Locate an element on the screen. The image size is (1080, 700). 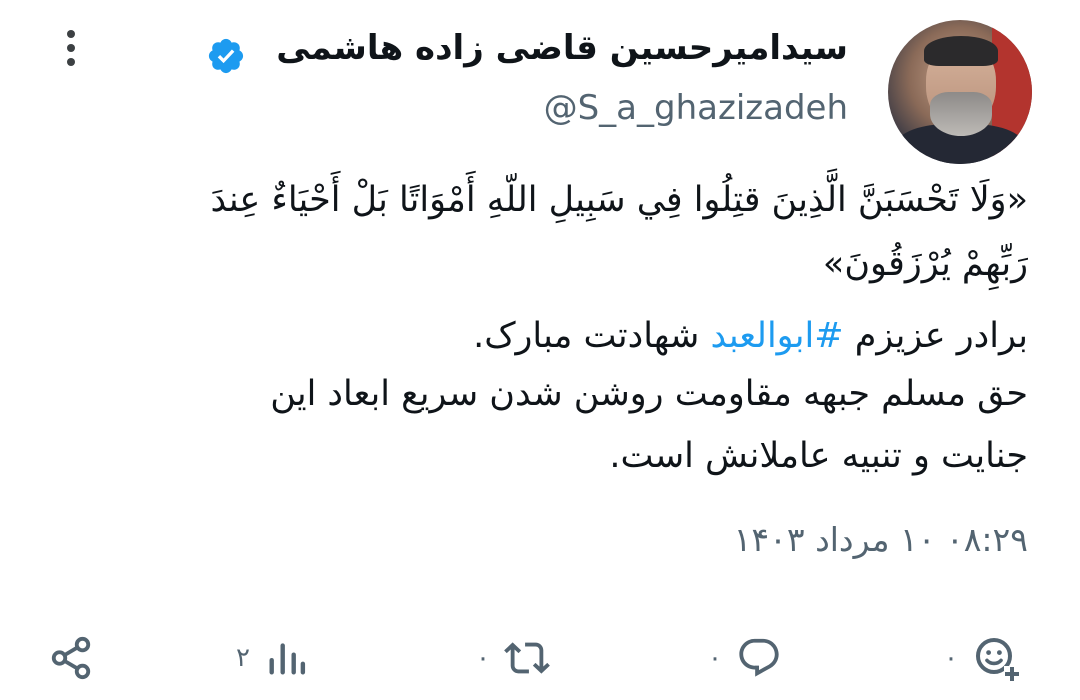
avatar-beard is located at coordinates (961, 114).